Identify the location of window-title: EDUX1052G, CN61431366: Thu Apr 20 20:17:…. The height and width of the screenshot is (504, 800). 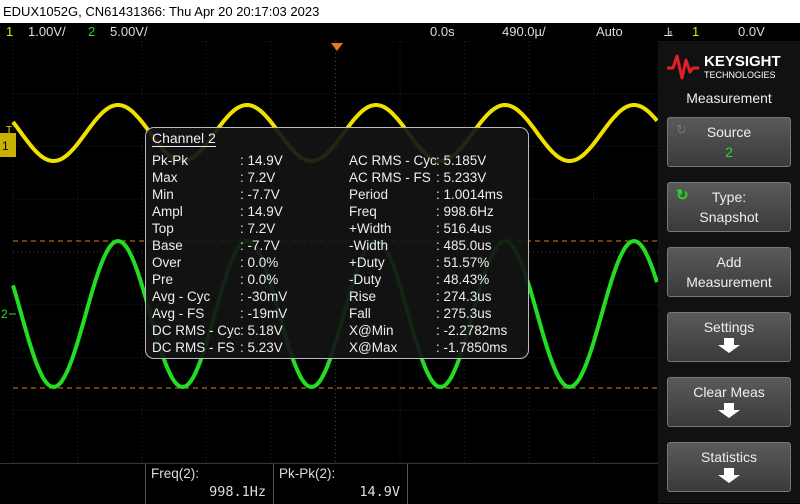
(161, 11).